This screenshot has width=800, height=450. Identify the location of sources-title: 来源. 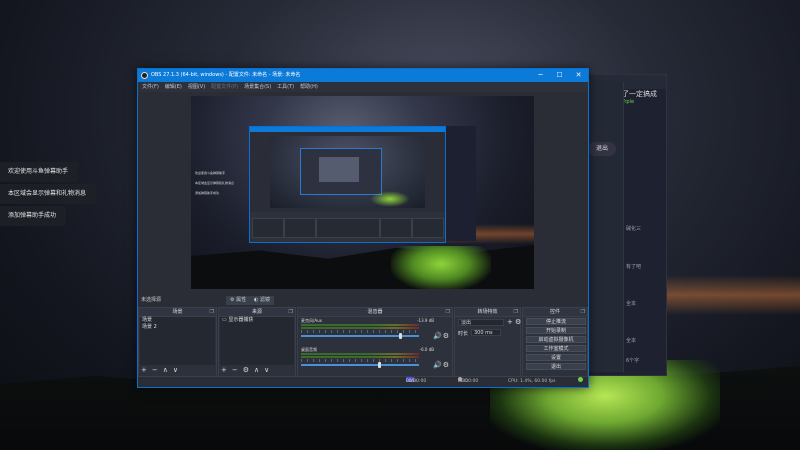
(256, 312).